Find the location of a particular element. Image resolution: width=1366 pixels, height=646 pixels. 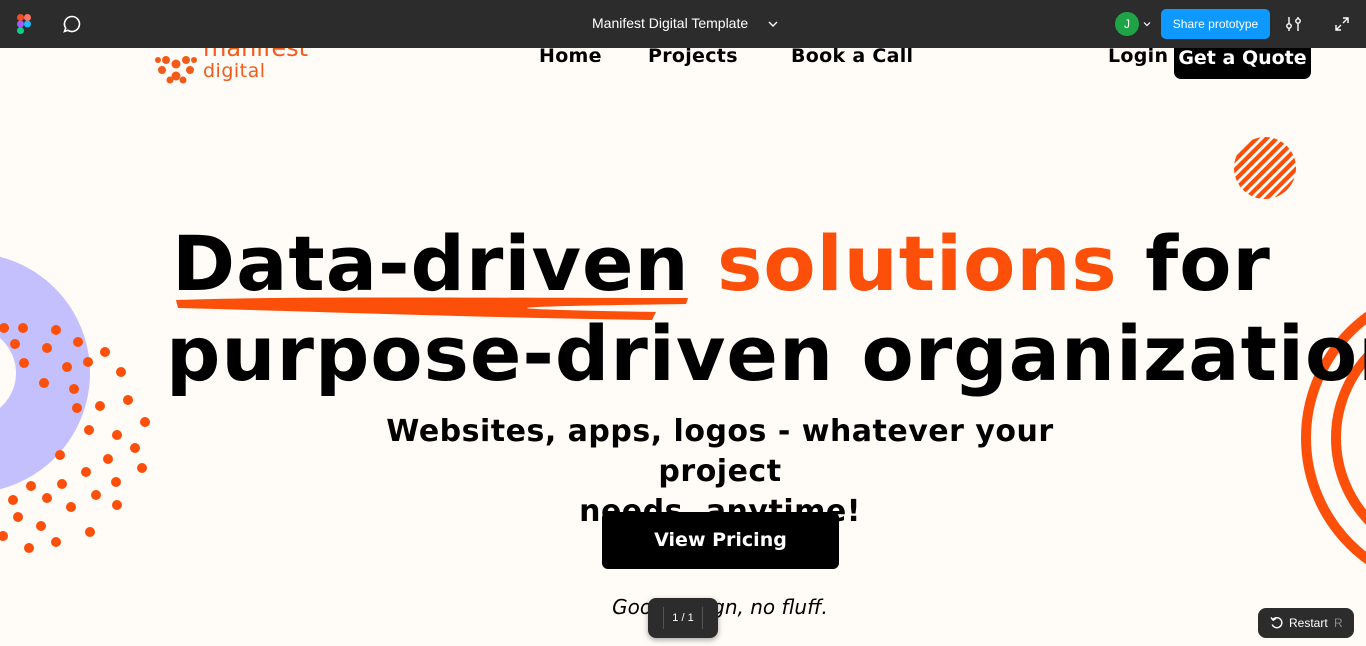

left-lavender-dots-decoration-icon is located at coordinates (75, 404).